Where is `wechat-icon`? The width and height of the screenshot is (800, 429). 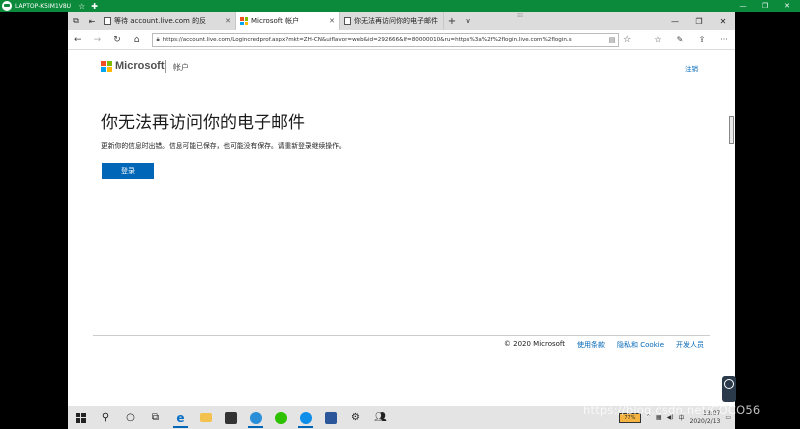 wechat-icon is located at coordinates (280, 417).